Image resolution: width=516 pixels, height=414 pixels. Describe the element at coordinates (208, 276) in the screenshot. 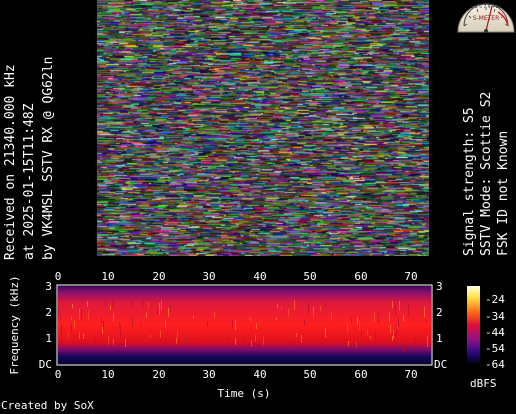

I see `x-tick-top: 30` at that location.